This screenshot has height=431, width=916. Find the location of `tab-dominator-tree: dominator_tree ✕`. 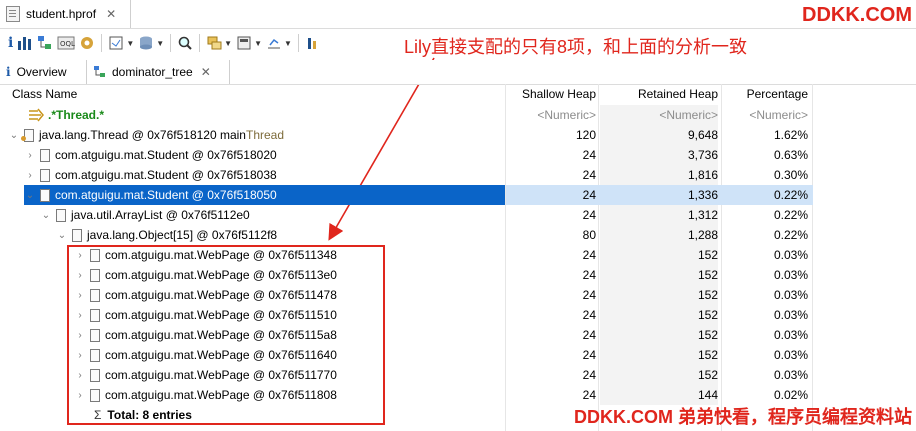

tab-dominator-tree: dominator_tree ✕ is located at coordinates (158, 72).